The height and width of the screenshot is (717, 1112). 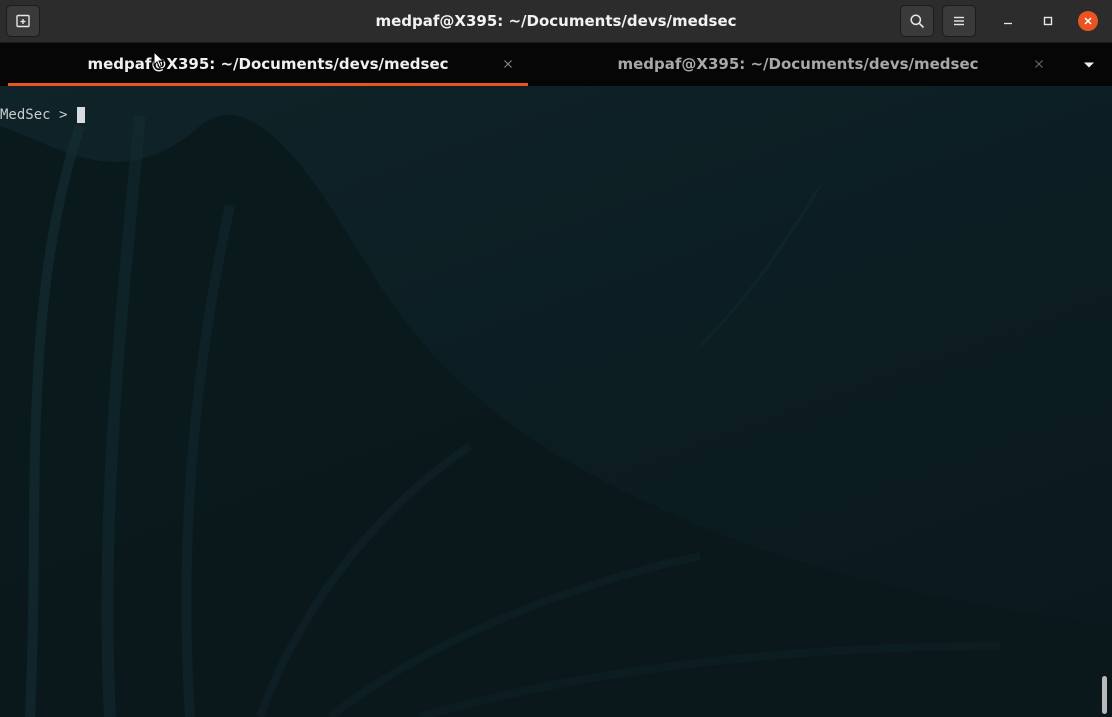 I want to click on new-tab-button, so click(x=23, y=21).